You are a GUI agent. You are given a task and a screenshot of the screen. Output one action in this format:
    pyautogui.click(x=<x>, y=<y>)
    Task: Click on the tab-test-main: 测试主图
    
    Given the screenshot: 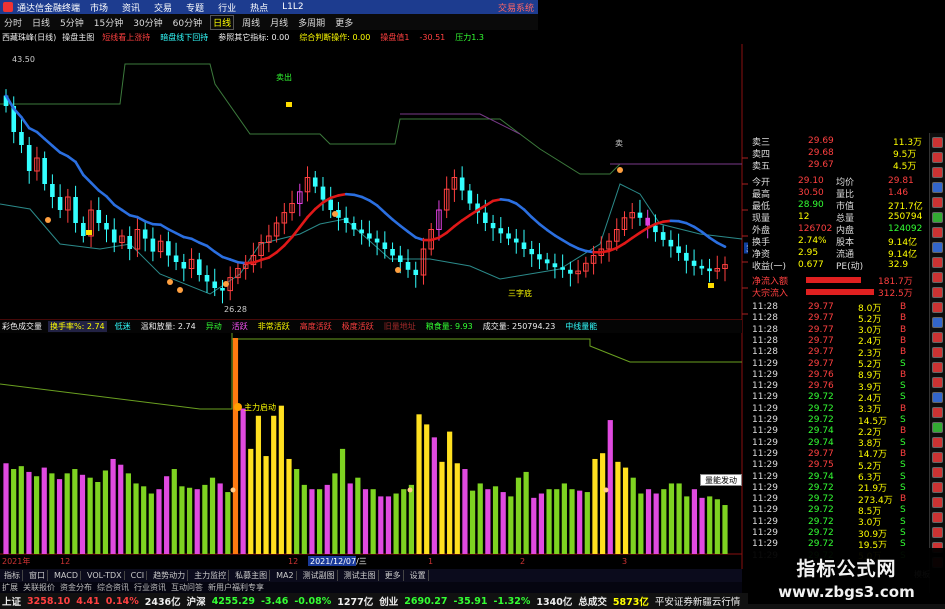 What is the action you would take?
    pyautogui.click(x=360, y=575)
    